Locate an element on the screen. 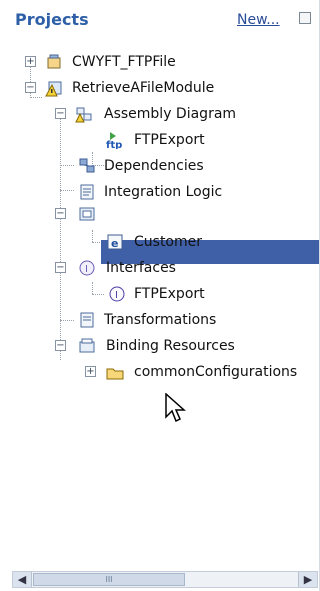  tree-item-label: commonConfigurations is located at coordinates (216, 372).